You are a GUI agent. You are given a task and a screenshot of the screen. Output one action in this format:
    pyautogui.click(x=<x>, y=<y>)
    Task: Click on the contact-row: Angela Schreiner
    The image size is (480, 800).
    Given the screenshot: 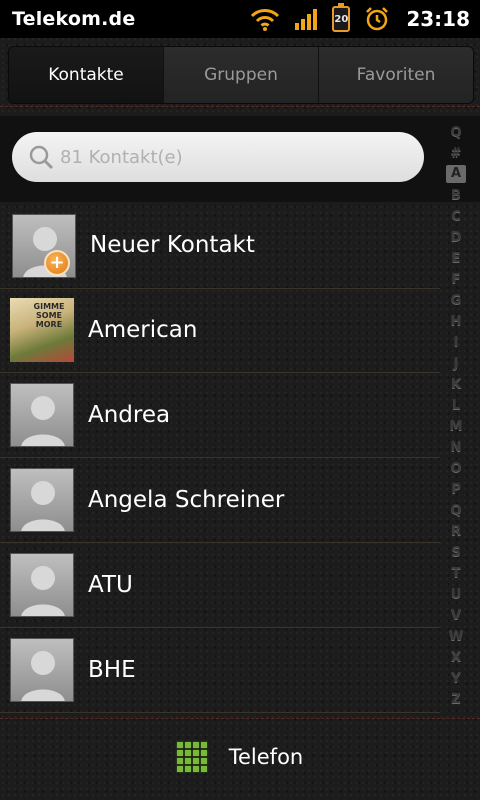 What is the action you would take?
    pyautogui.click(x=220, y=500)
    